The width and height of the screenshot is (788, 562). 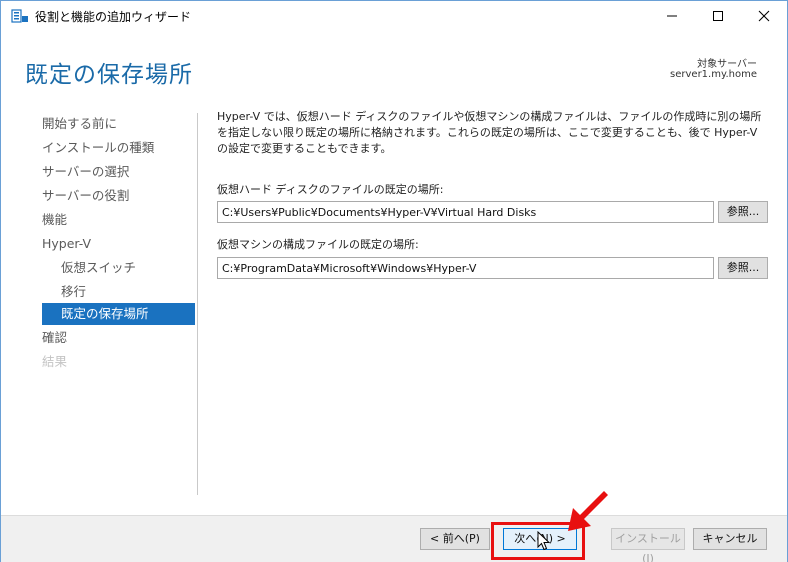 I want to click on server-manager-icon, so click(x=19, y=16).